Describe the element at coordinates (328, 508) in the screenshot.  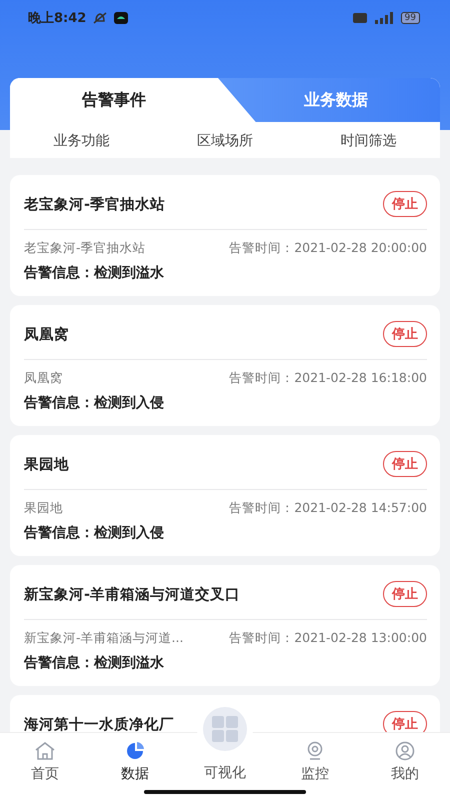
I see `alarm-time: 告警时间：2021-02-28 14:57:00` at that location.